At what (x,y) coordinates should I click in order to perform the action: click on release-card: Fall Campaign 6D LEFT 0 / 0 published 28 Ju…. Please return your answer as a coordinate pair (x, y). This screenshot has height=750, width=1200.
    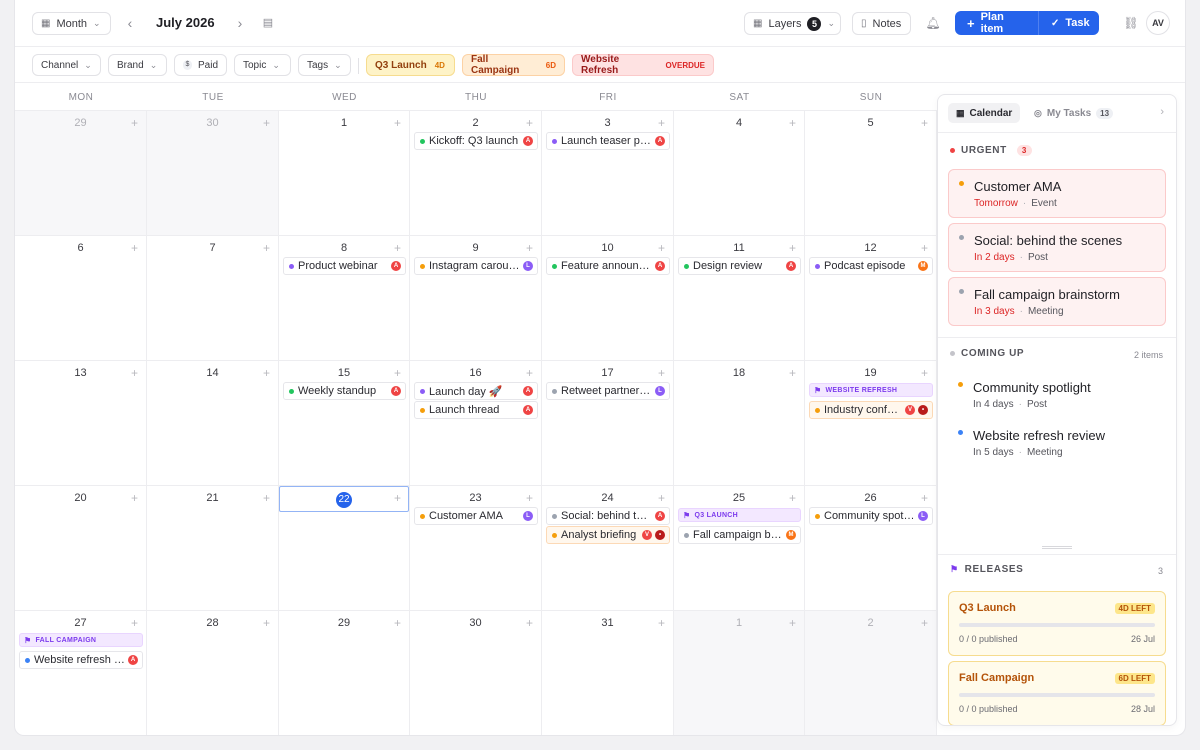
    Looking at the image, I should click on (1057, 693).